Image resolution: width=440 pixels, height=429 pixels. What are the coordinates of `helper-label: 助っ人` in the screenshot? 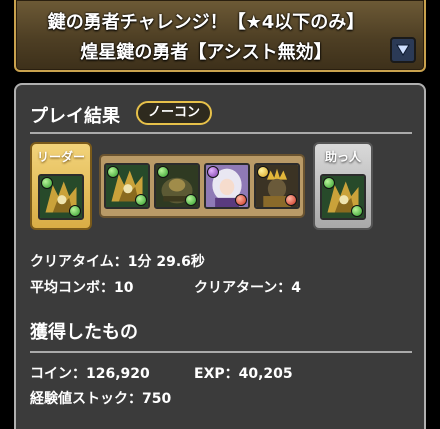 It's located at (342, 157).